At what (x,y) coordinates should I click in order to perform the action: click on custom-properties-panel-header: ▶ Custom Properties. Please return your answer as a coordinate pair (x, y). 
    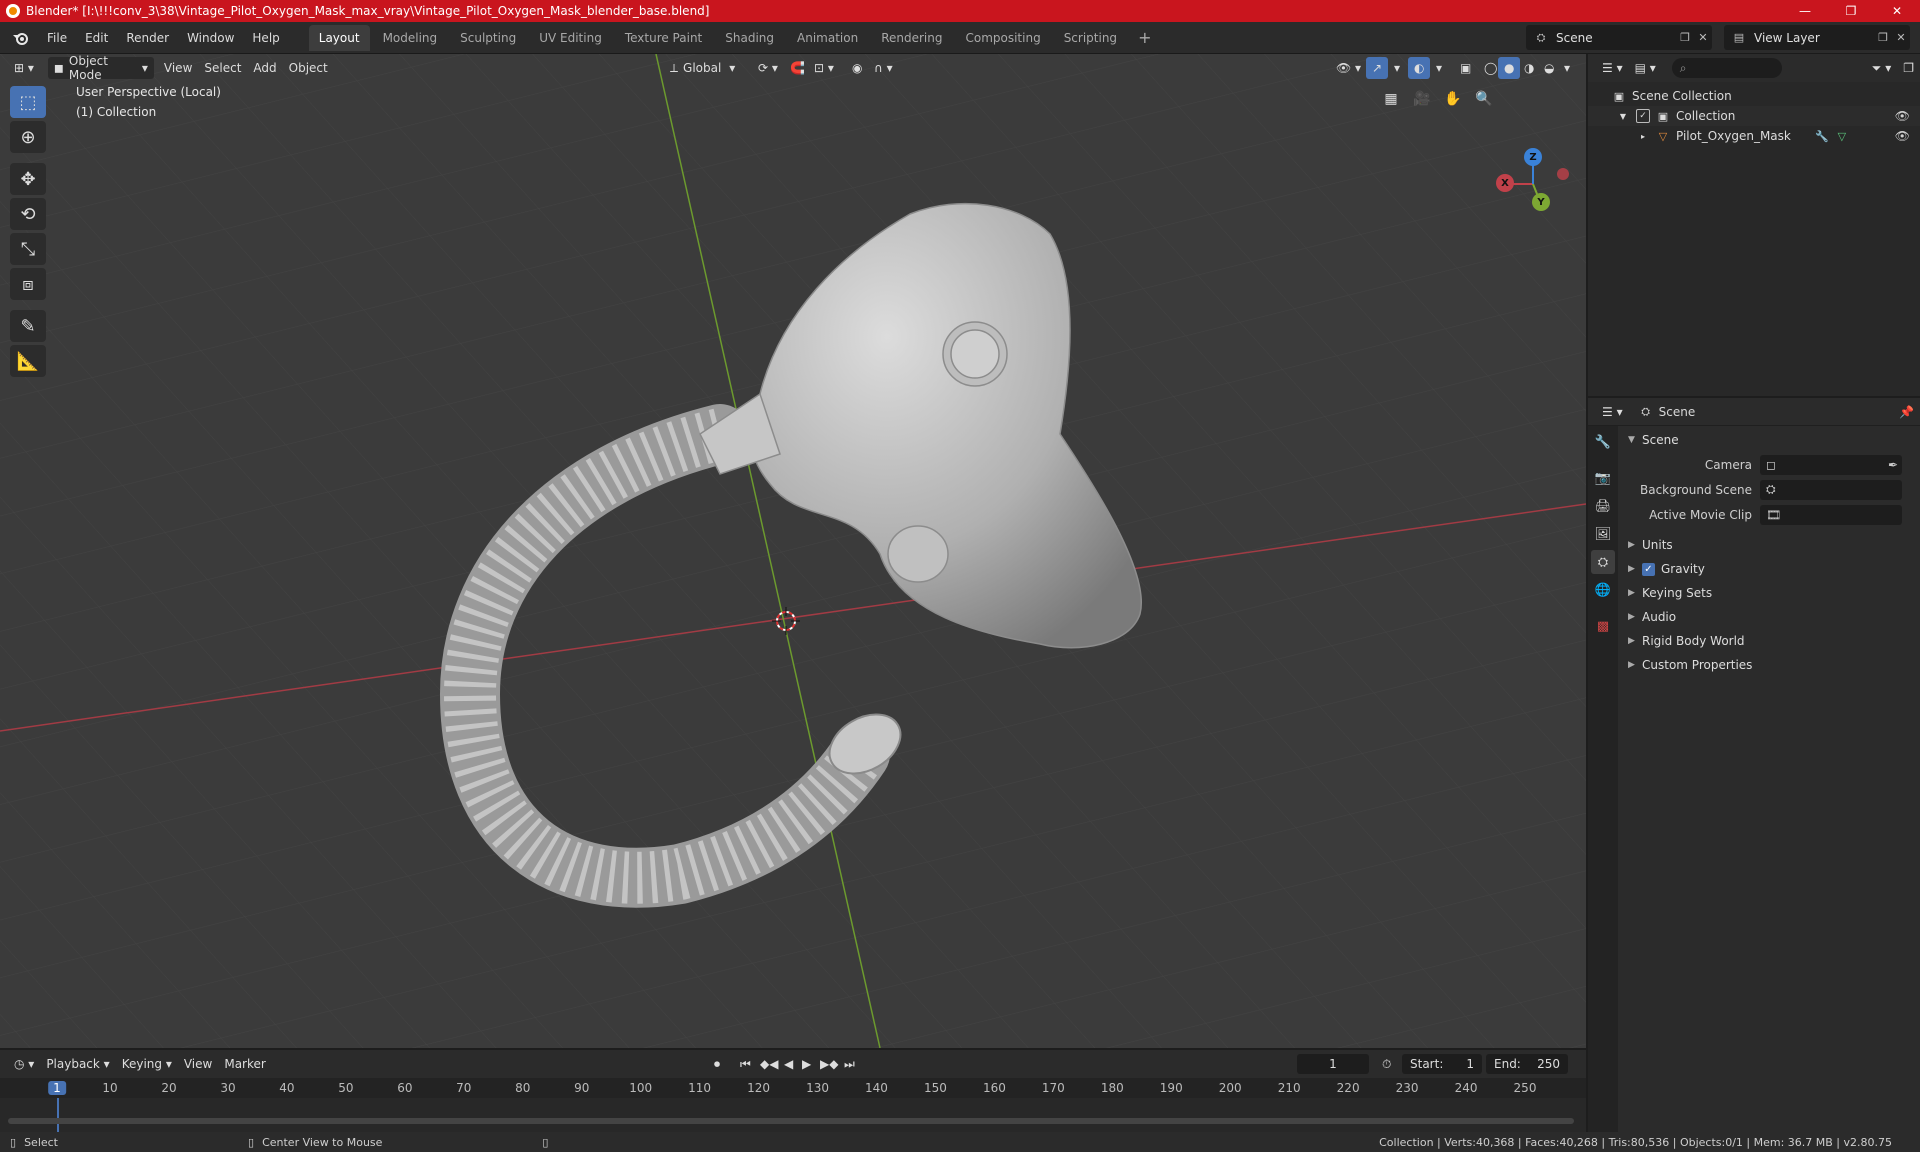
    Looking at the image, I should click on (1770, 665).